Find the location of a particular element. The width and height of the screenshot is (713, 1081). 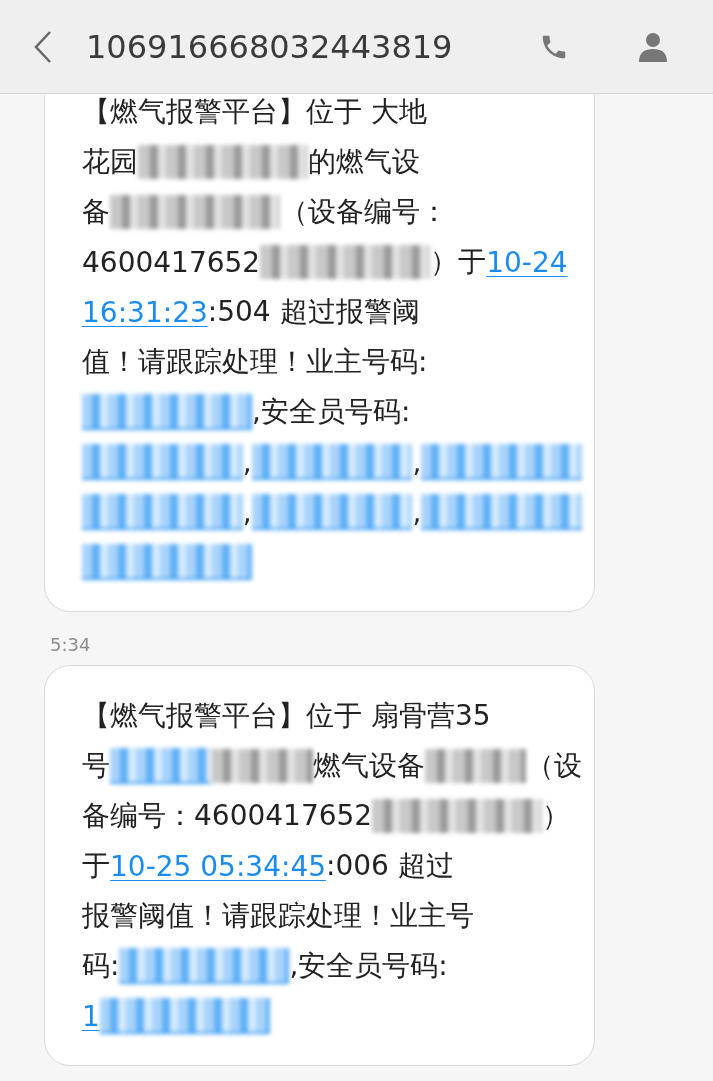

message-text: 报警阈值！请跟踪处理！业主号 is located at coordinates (278, 916).